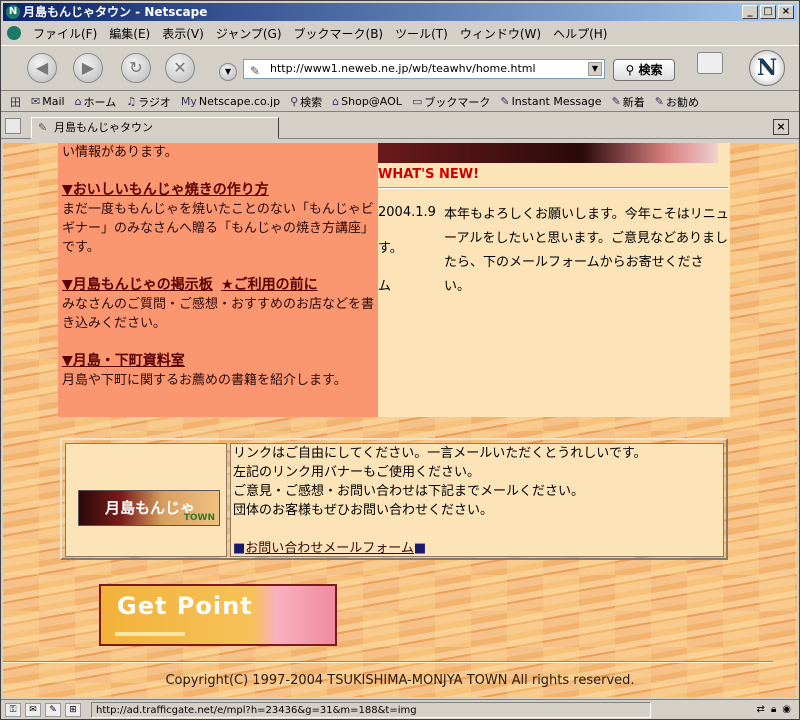 The width and height of the screenshot is (800, 720). What do you see at coordinates (628, 102) in the screenshot?
I see `toolbar-item-new: ✎ 新着` at bounding box center [628, 102].